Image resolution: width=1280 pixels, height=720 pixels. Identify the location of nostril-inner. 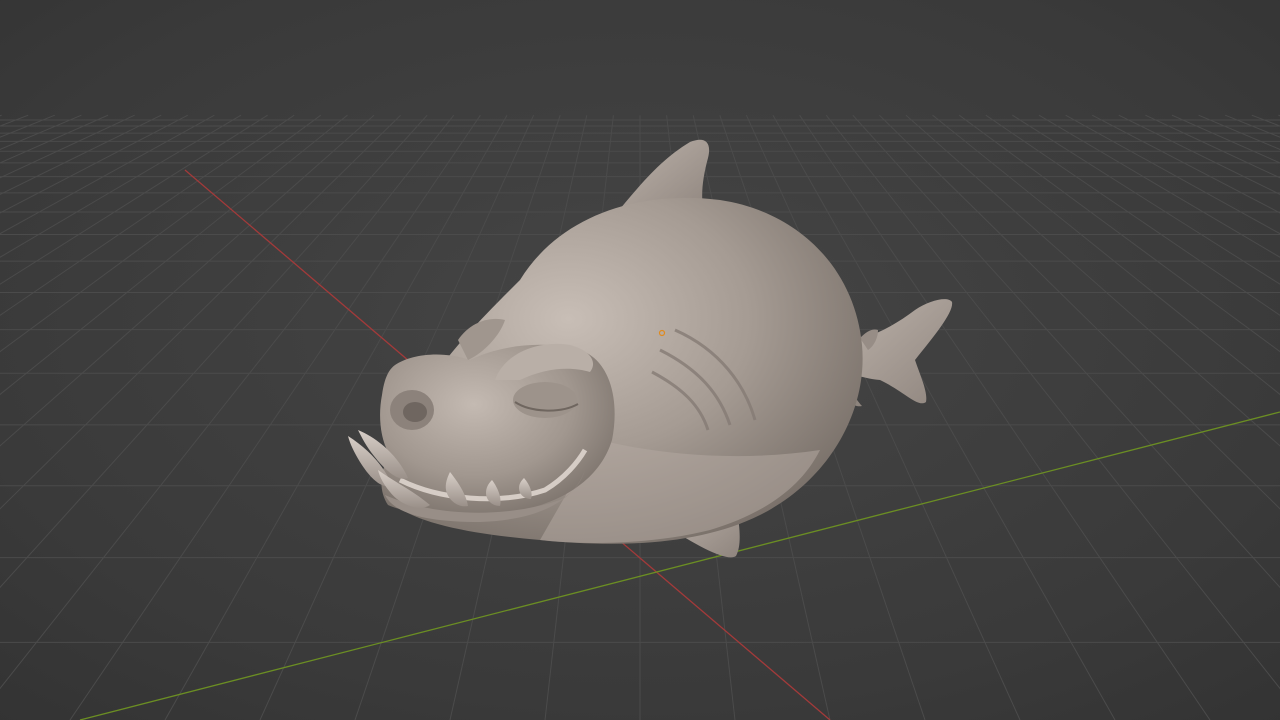
(415, 412).